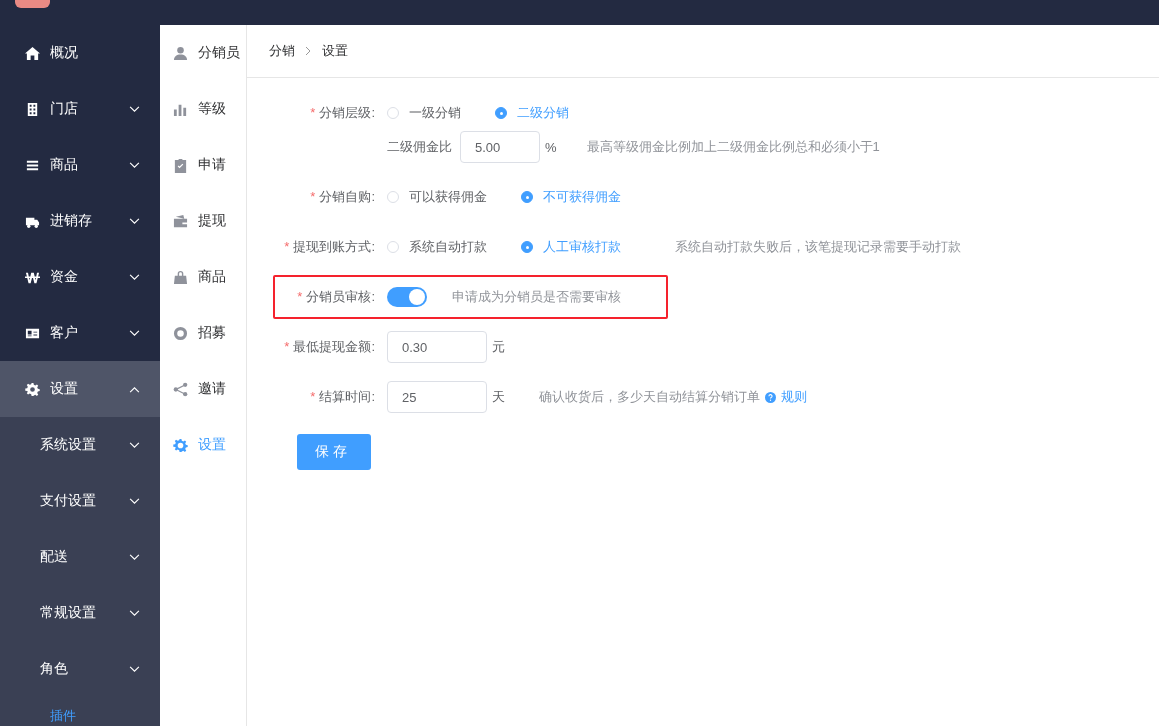 This screenshot has width=1159, height=726. Describe the element at coordinates (424, 113) in the screenshot. I see `radio-option: 一级分销` at that location.